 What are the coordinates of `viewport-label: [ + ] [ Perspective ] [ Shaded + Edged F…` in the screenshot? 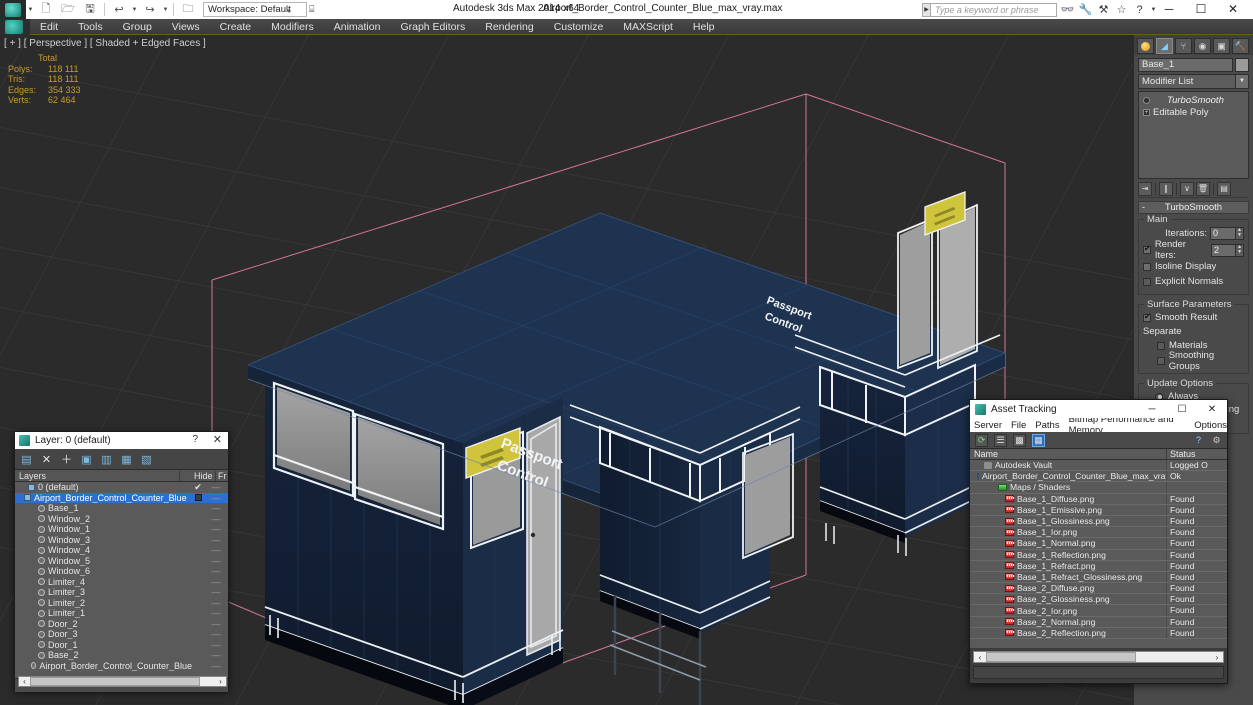 It's located at (105, 43).